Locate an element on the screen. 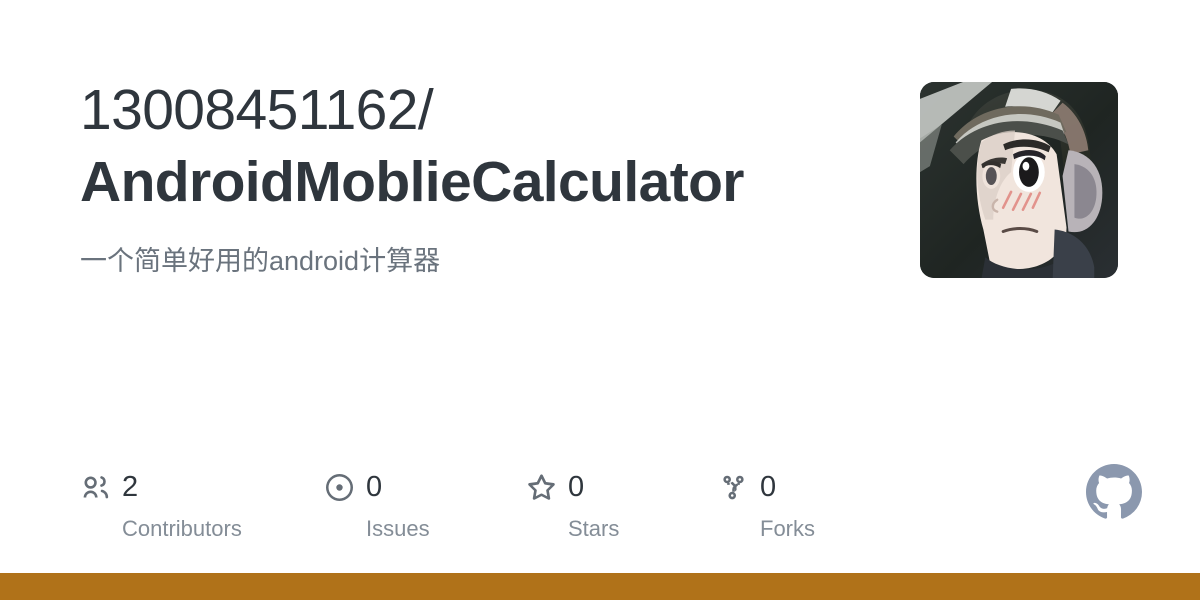 The width and height of the screenshot is (1200, 600). stat-stars-top: 0 is located at coordinates (555, 487).